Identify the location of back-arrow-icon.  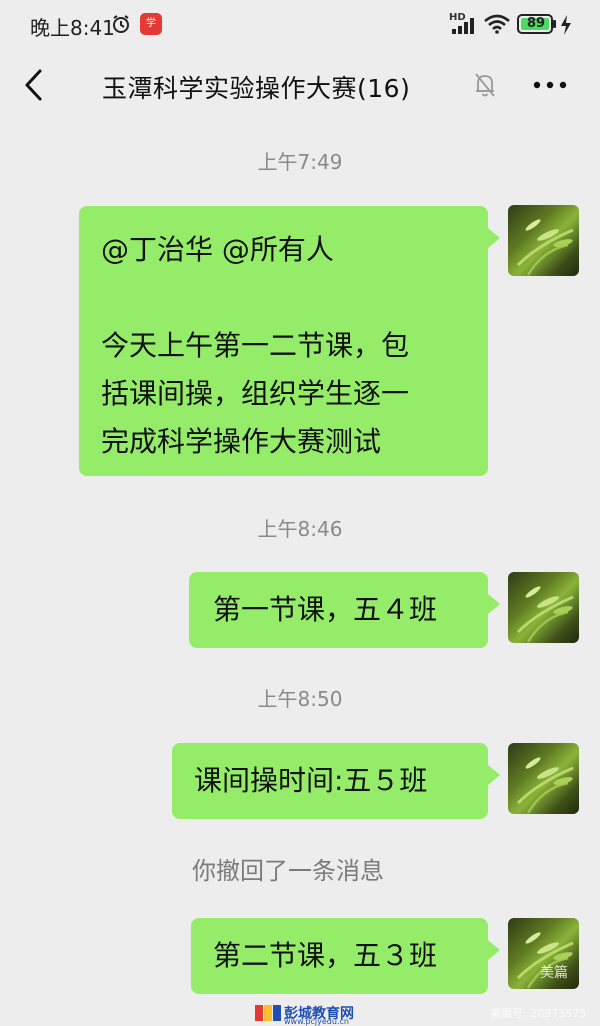
(33, 85).